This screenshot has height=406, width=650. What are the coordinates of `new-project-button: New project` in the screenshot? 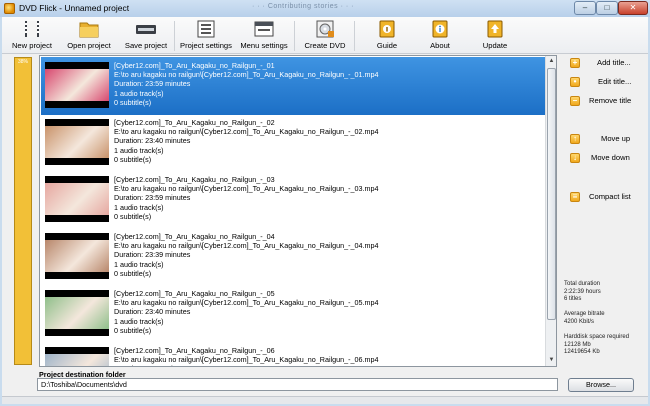 It's located at (32, 36).